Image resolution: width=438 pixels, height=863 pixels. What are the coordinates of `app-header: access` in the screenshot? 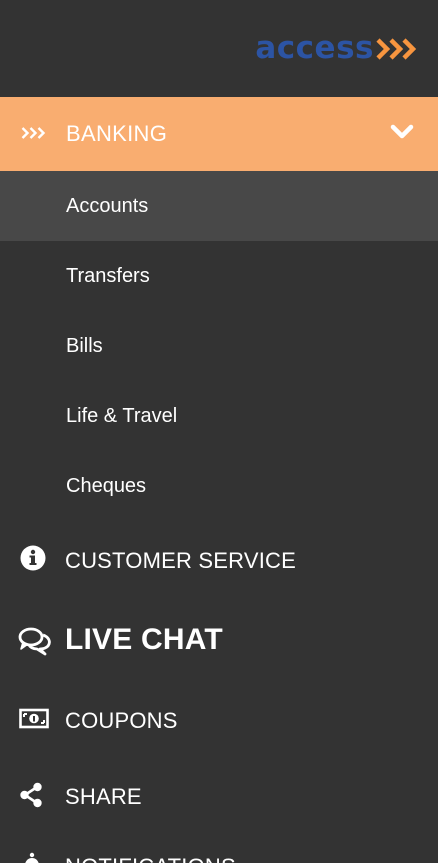 It's located at (219, 48).